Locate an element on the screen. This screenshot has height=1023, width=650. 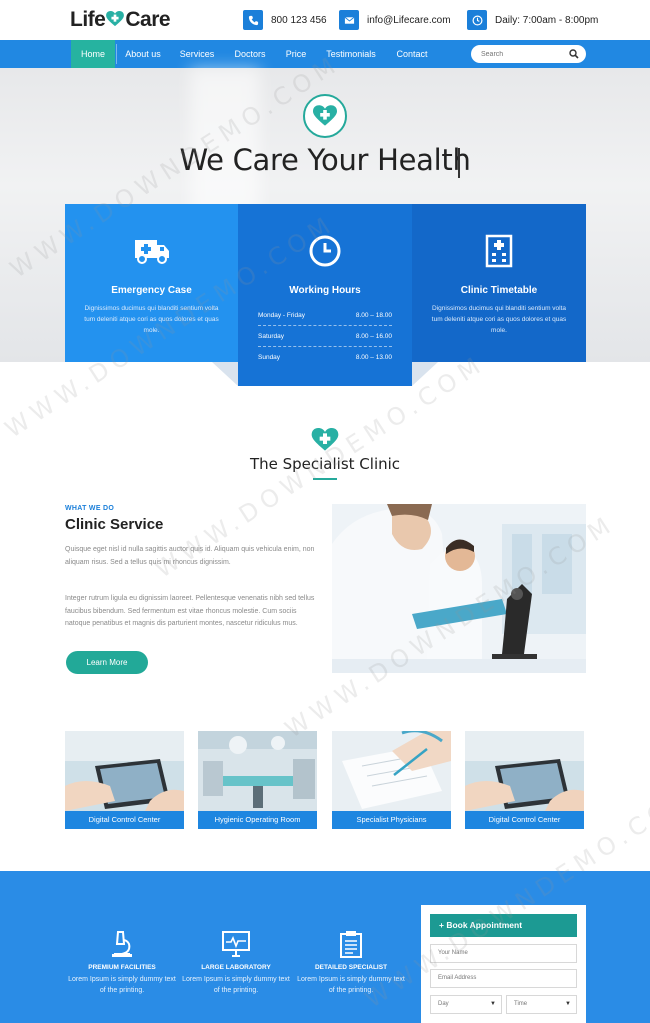
hours-time: 8.00 – 18.00 is located at coordinates (373, 315).